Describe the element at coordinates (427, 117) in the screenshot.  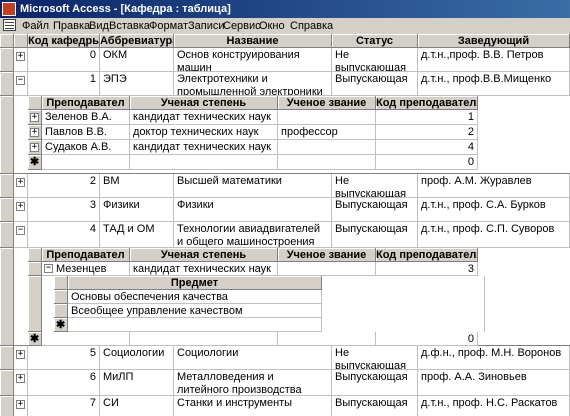
I see `sub-cell-code: 1` at that location.